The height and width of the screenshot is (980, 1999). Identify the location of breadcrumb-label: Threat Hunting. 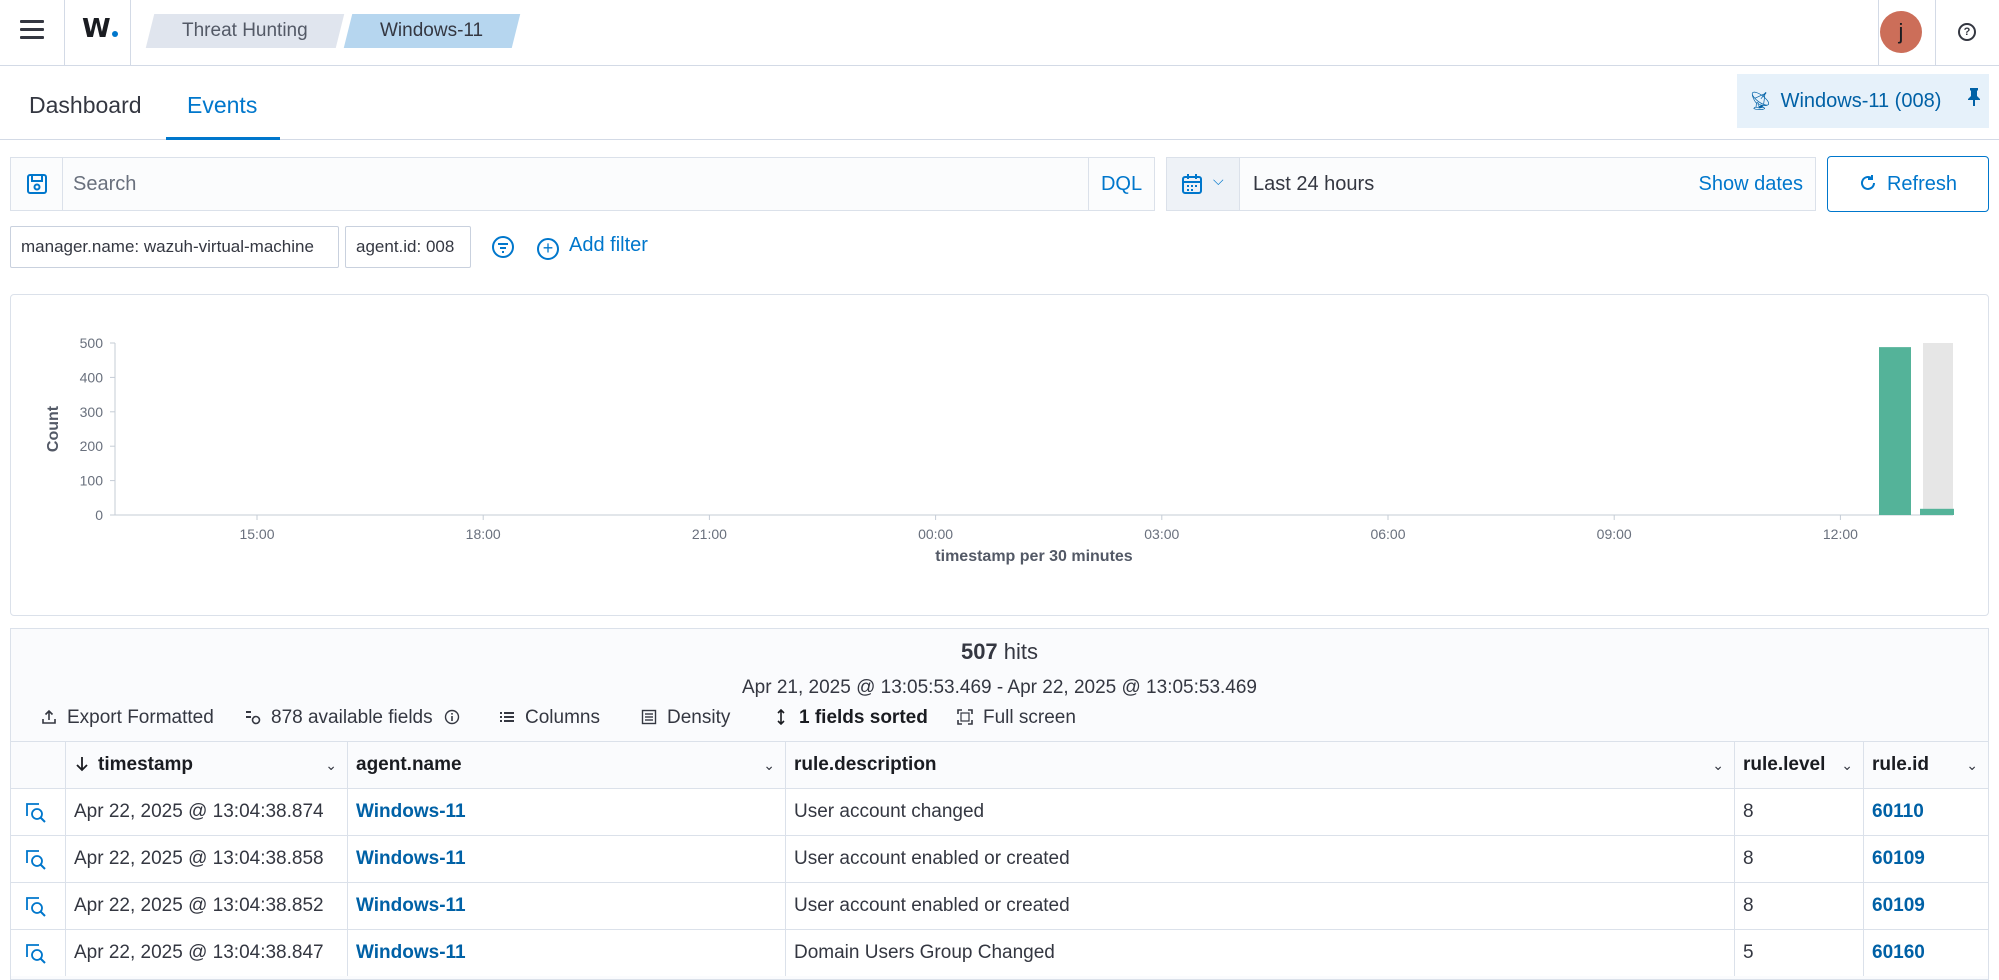
(245, 30).